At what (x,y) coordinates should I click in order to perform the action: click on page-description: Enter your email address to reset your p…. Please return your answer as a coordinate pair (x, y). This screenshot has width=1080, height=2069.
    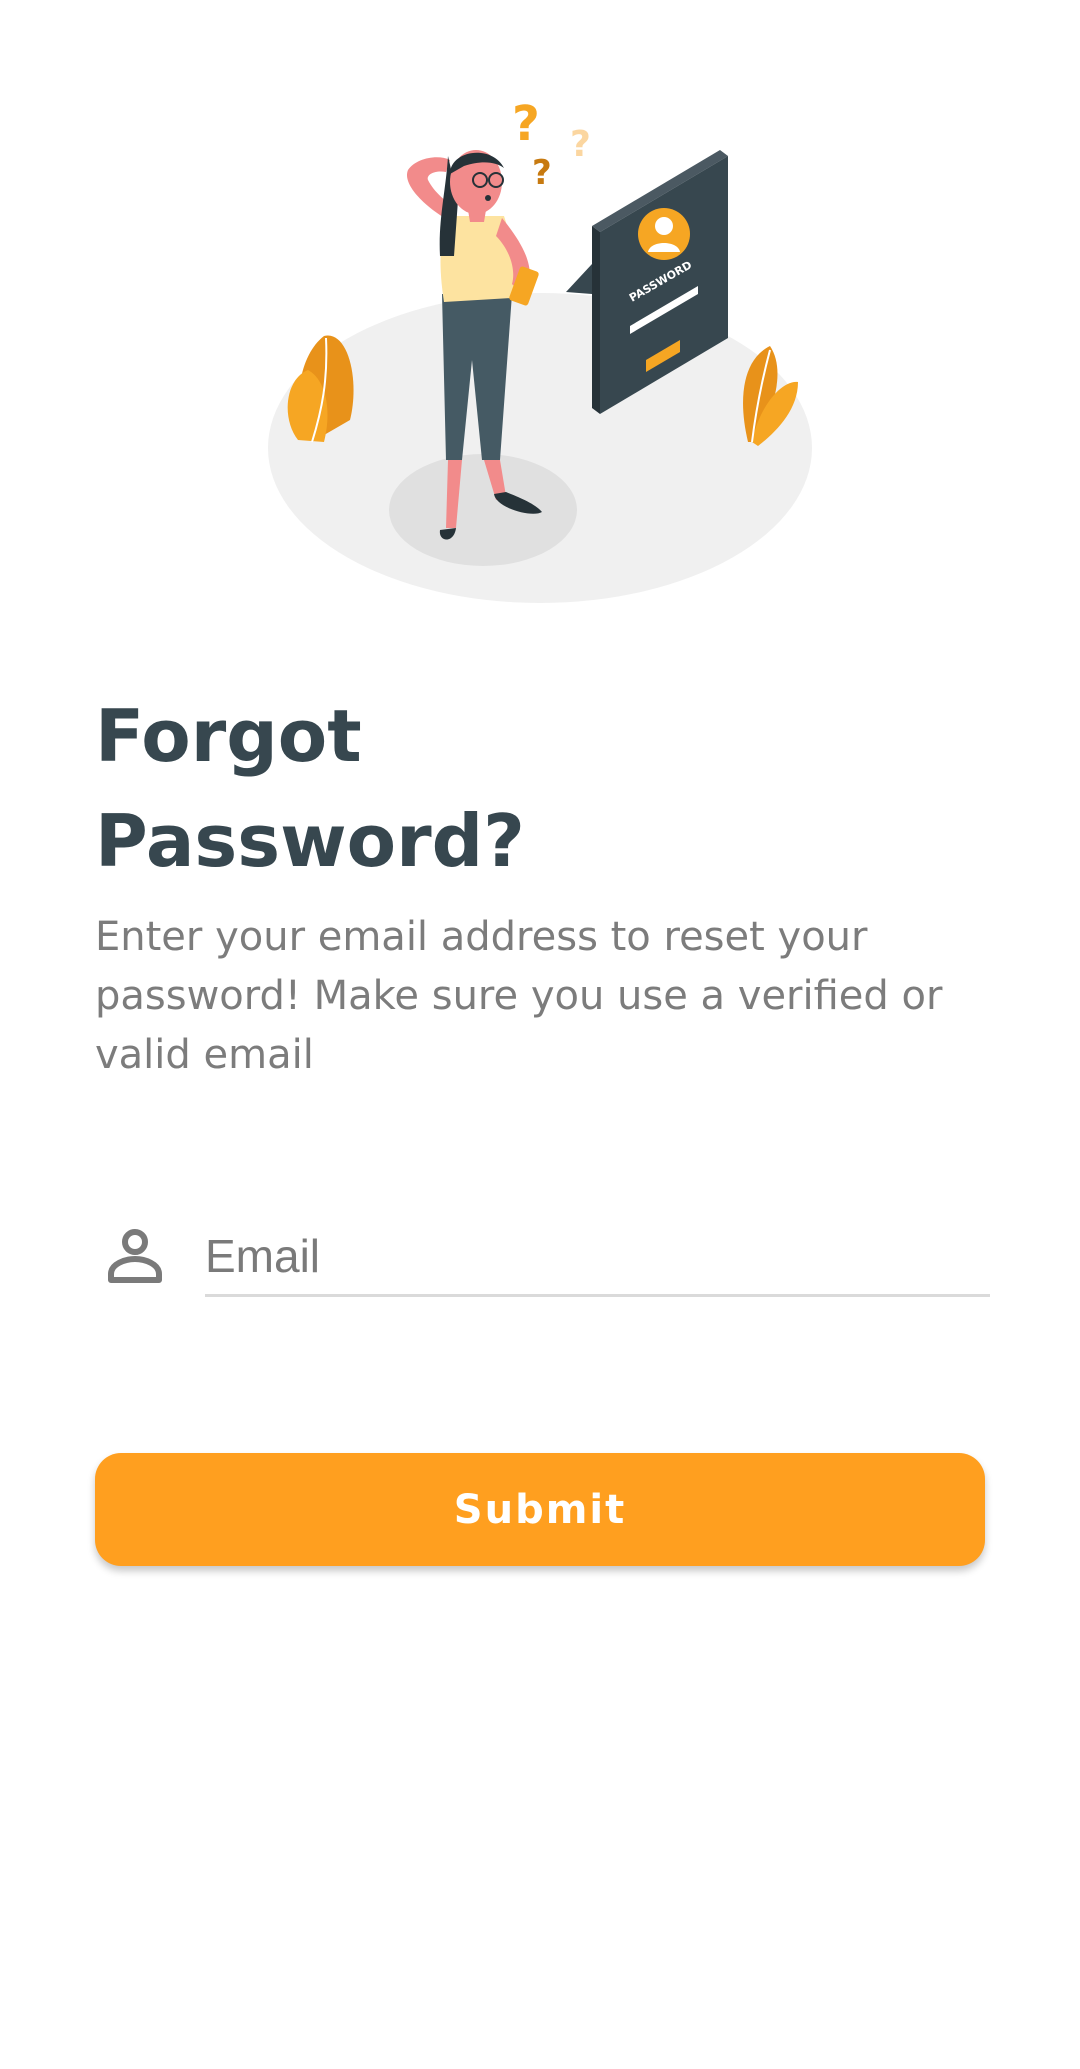
    Looking at the image, I should click on (519, 996).